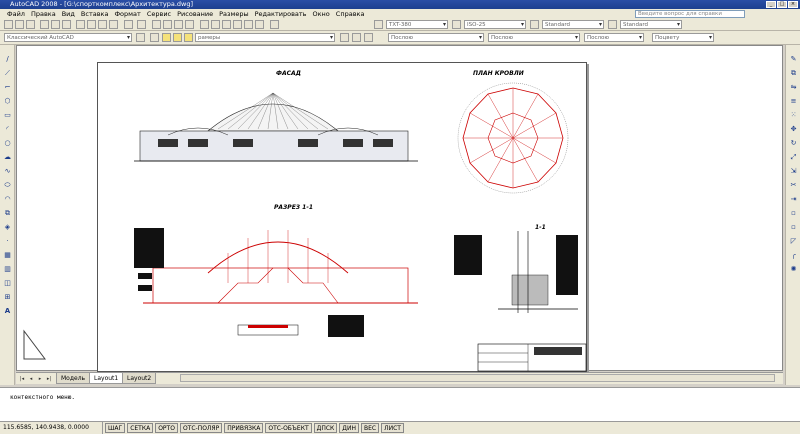 This screenshot has height=434, width=800. Describe the element at coordinates (156, 24) in the screenshot. I see `pan-icon` at that location.